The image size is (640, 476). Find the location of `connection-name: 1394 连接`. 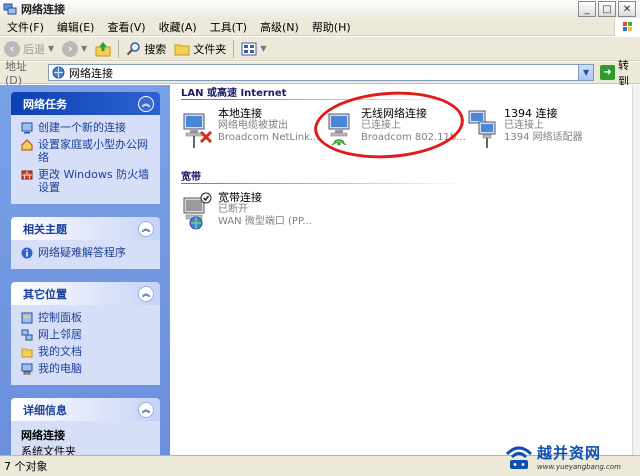

connection-name: 1394 连接 is located at coordinates (531, 113).